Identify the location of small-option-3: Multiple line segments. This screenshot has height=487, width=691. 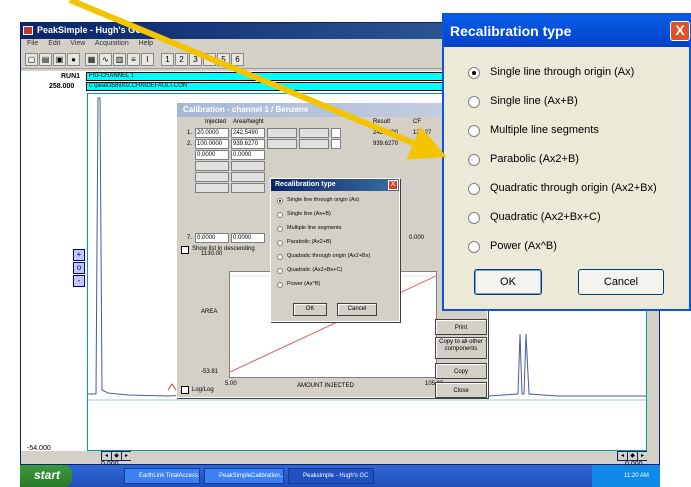
(336, 230).